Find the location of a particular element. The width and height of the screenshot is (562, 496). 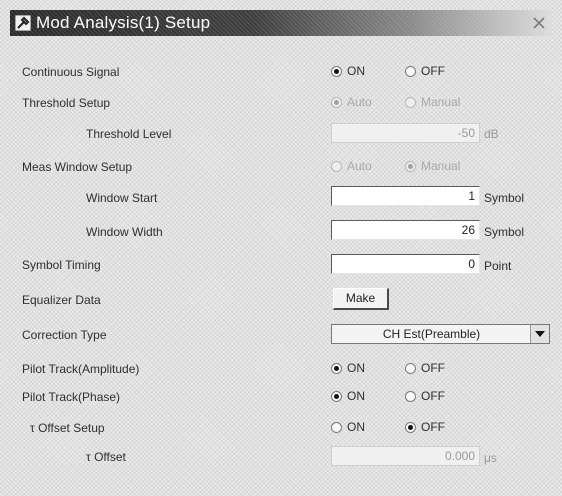

correction-type-select: CH Est(Preamble) is located at coordinates (440, 334).